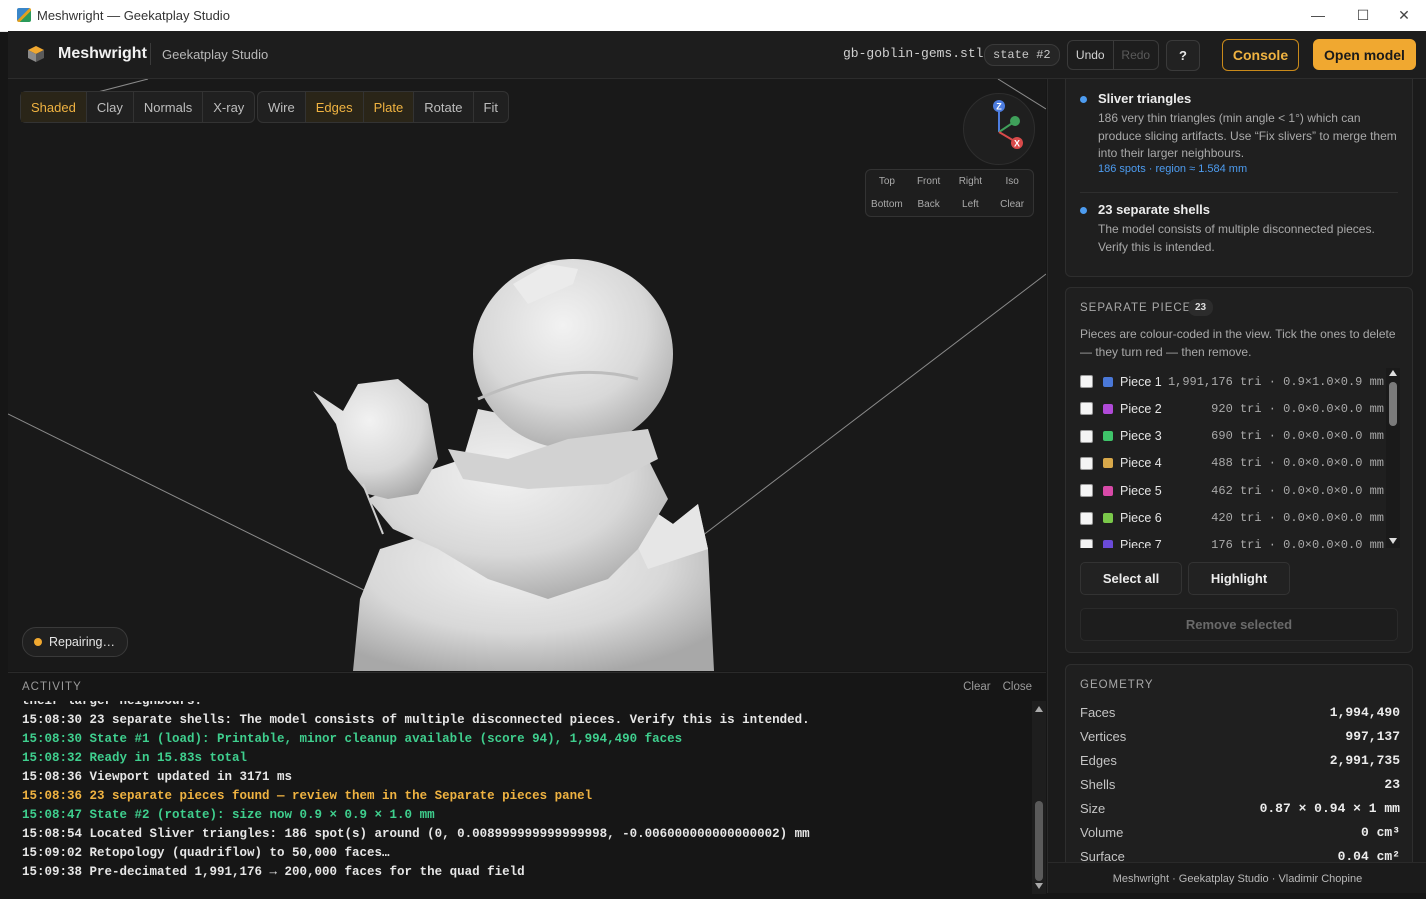 This screenshot has height=899, width=1426. What do you see at coordinates (1239, 192) in the screenshot?
I see `issue-divider` at bounding box center [1239, 192].